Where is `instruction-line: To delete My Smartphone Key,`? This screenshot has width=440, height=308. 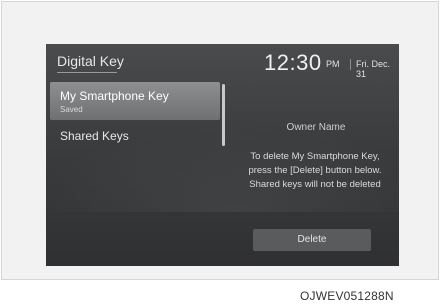
instruction-line: To delete My Smartphone Key, is located at coordinates (315, 156).